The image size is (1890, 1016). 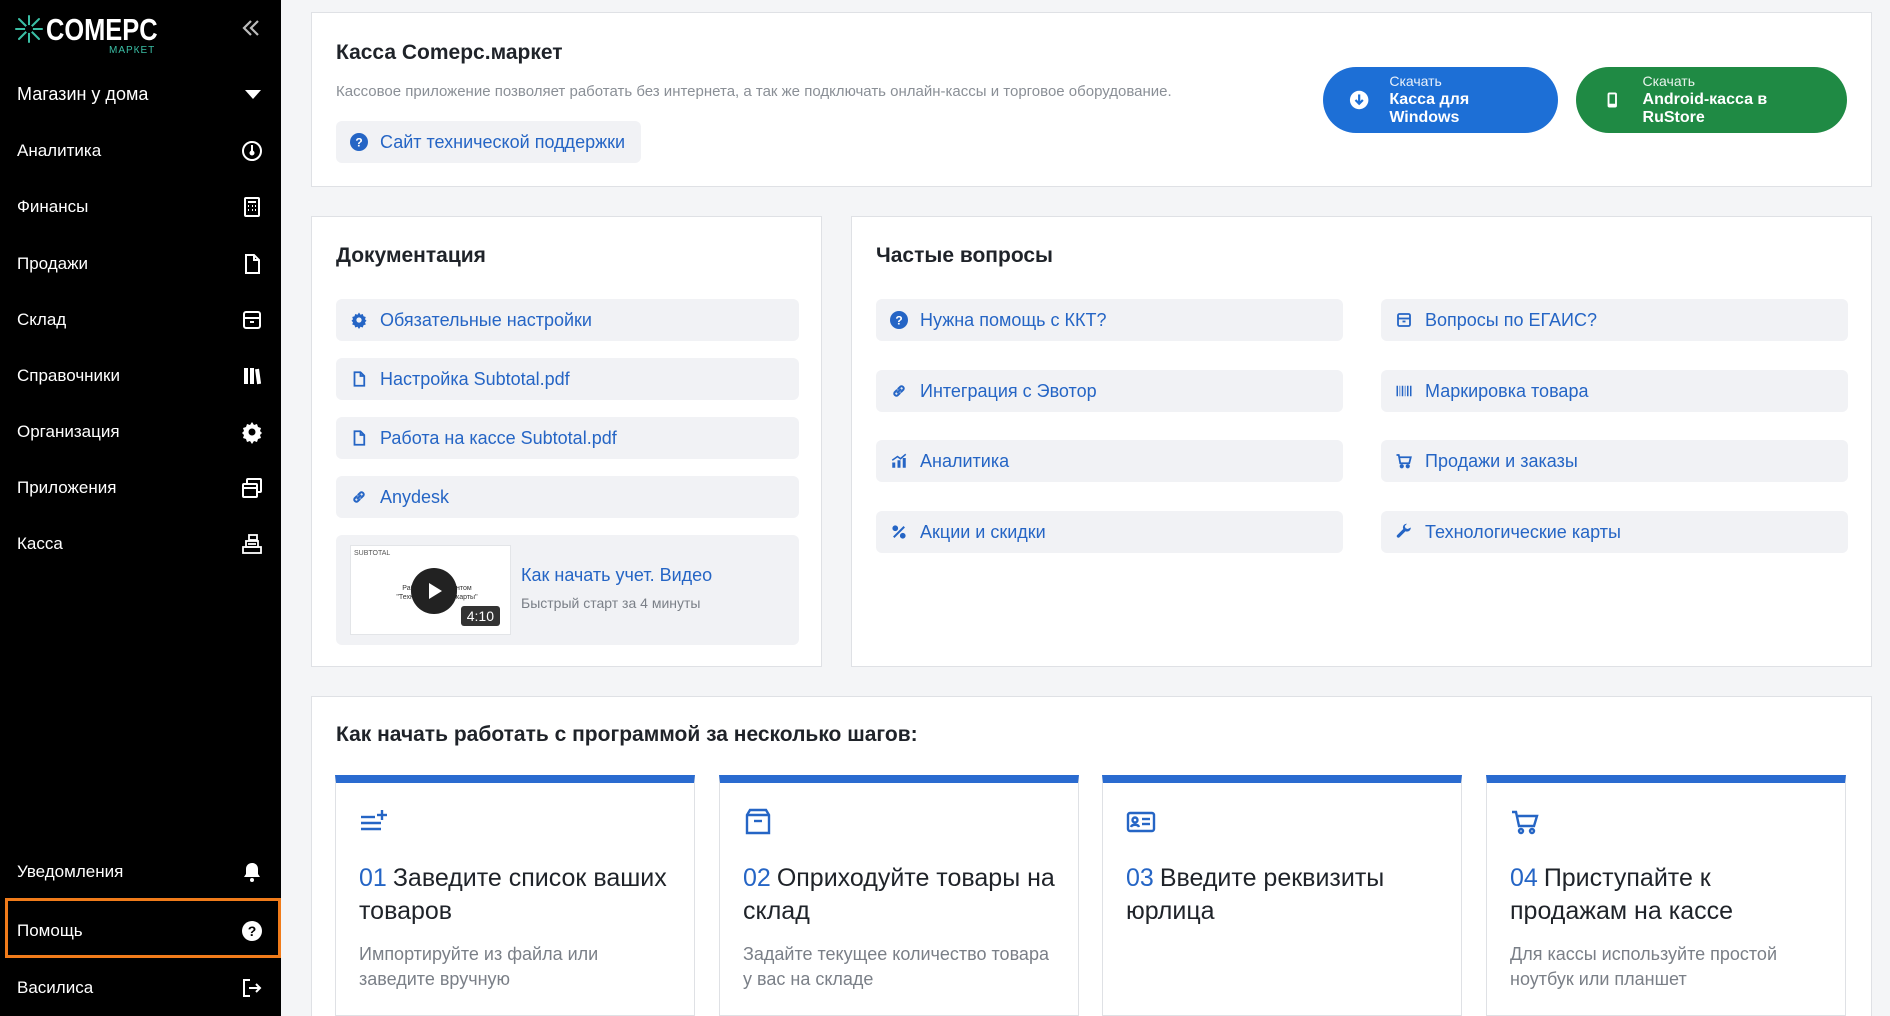 I want to click on step-title: 04 Приступайте к продажам на кассе, so click(x=1666, y=895).